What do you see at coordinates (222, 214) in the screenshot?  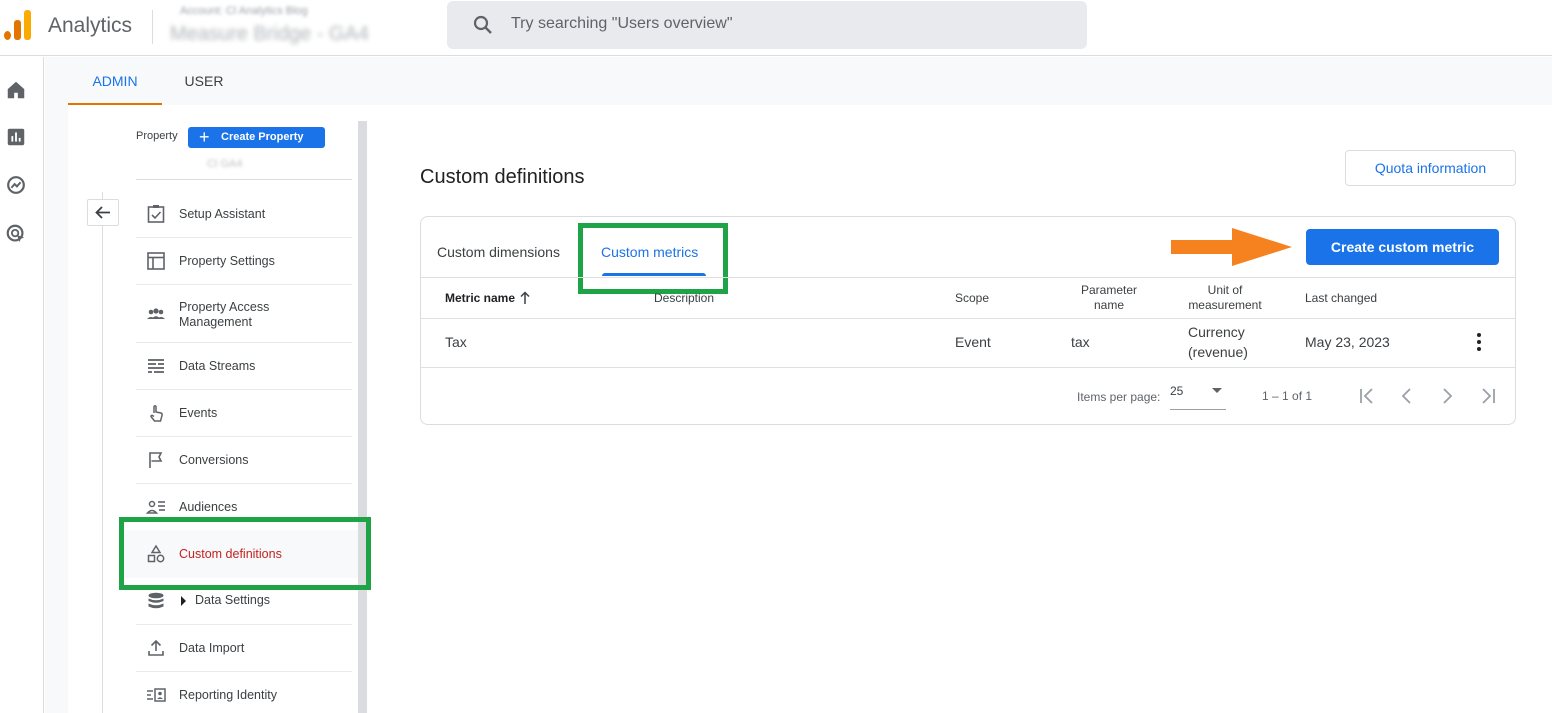 I see `nav-item-label: Setup Assistant` at bounding box center [222, 214].